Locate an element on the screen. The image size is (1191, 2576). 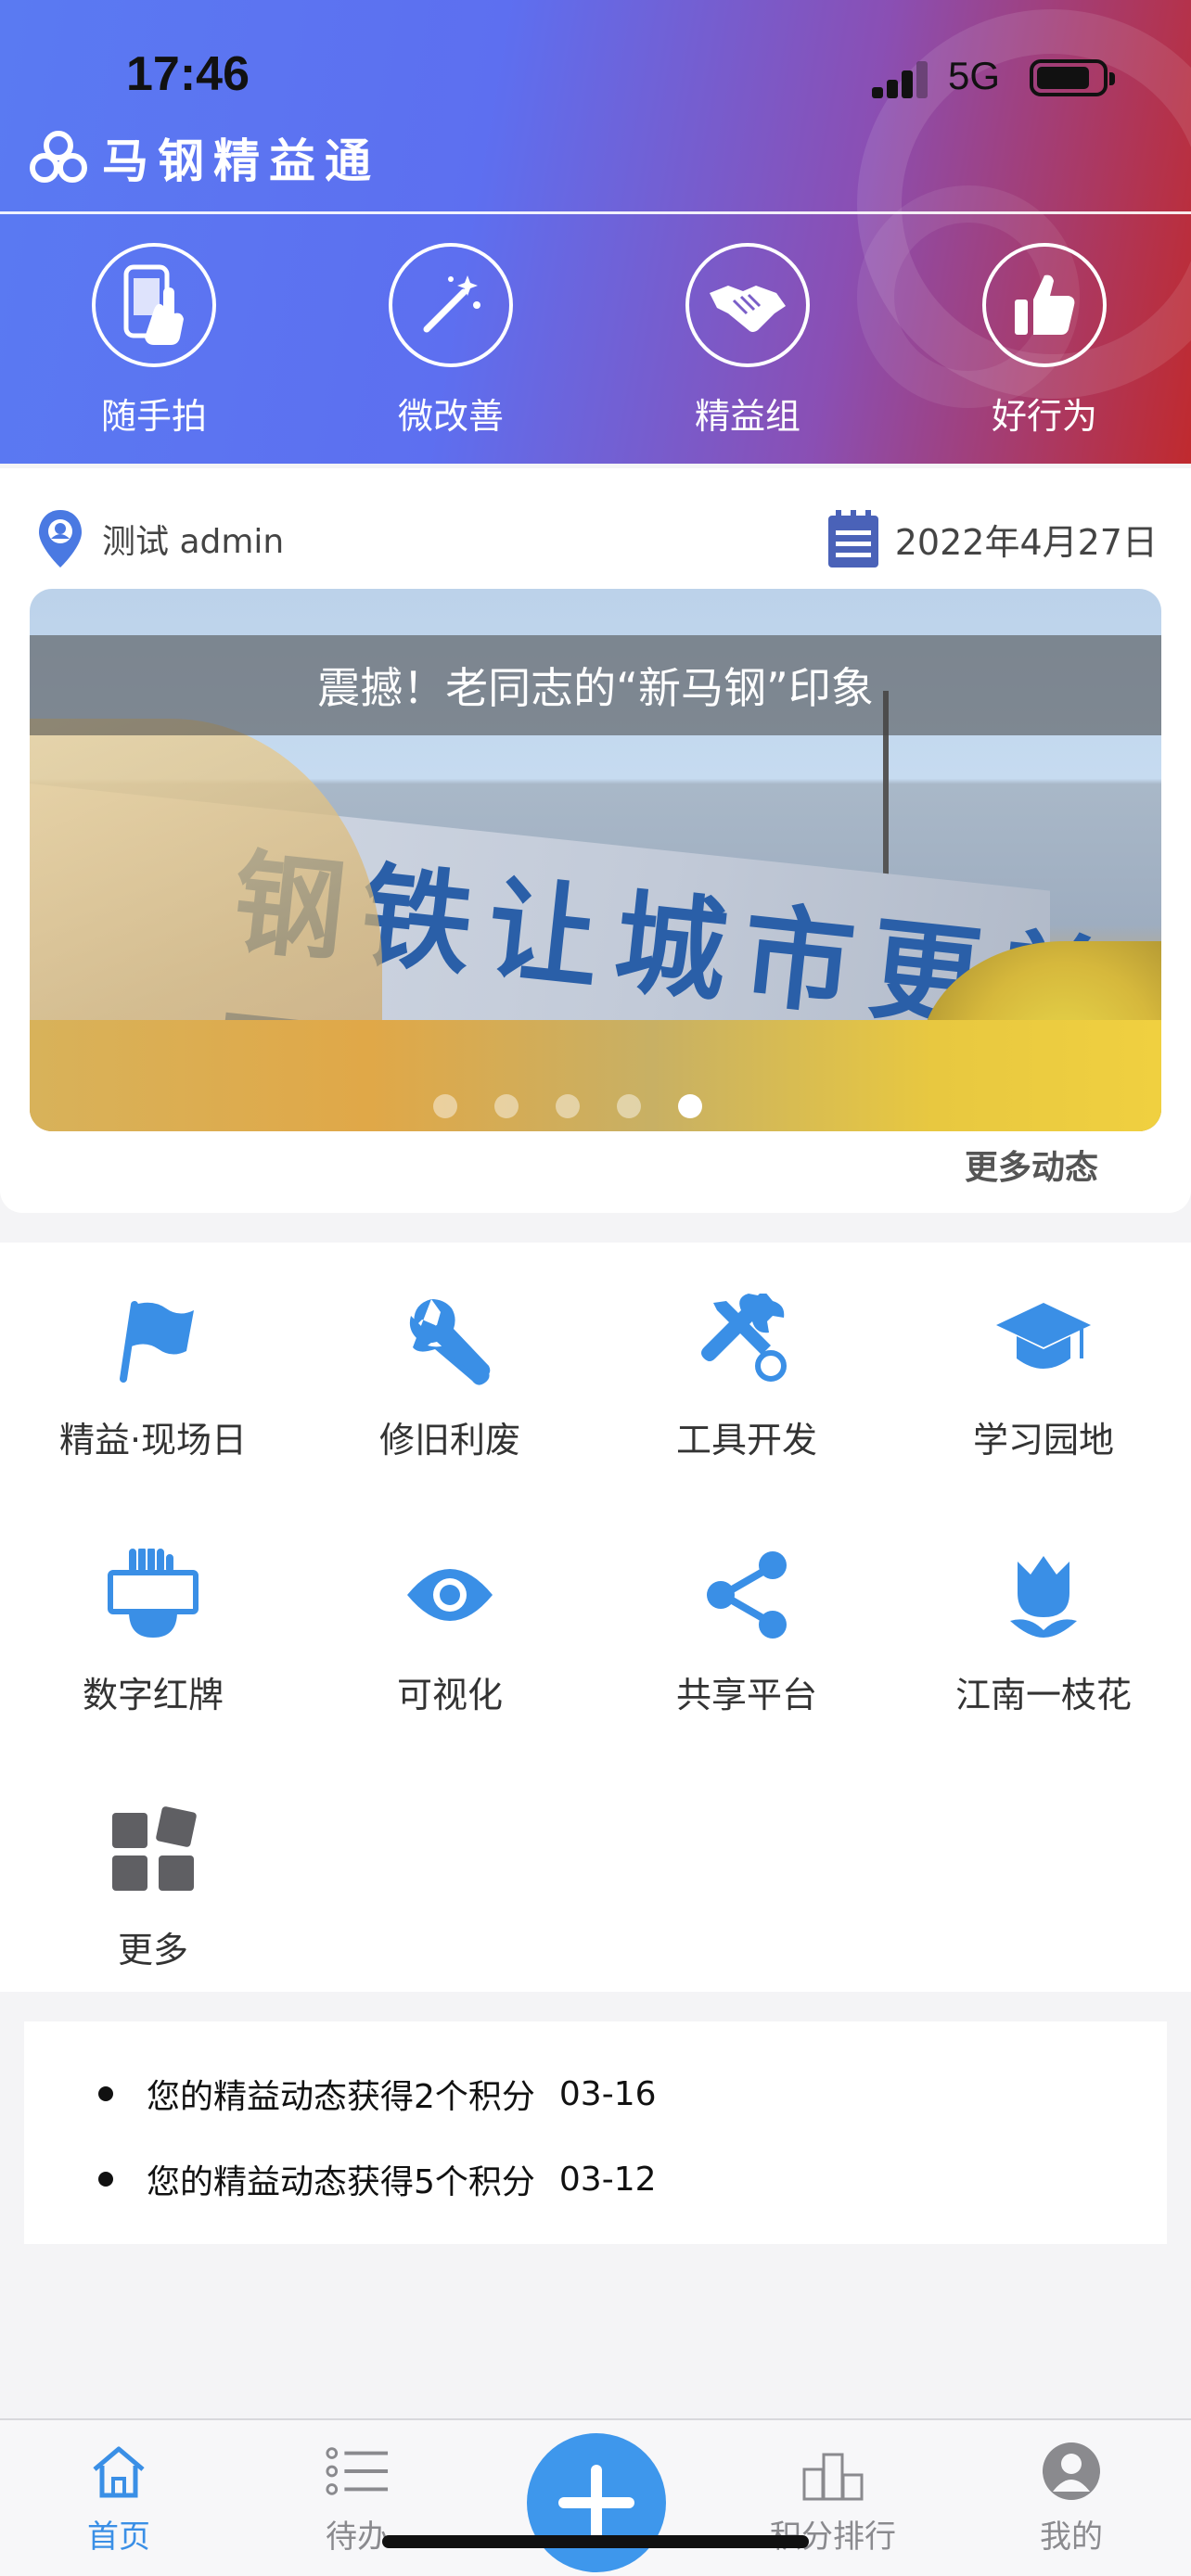
menu-item-lean-site-day: 精益·现场日 is located at coordinates (153, 1376).